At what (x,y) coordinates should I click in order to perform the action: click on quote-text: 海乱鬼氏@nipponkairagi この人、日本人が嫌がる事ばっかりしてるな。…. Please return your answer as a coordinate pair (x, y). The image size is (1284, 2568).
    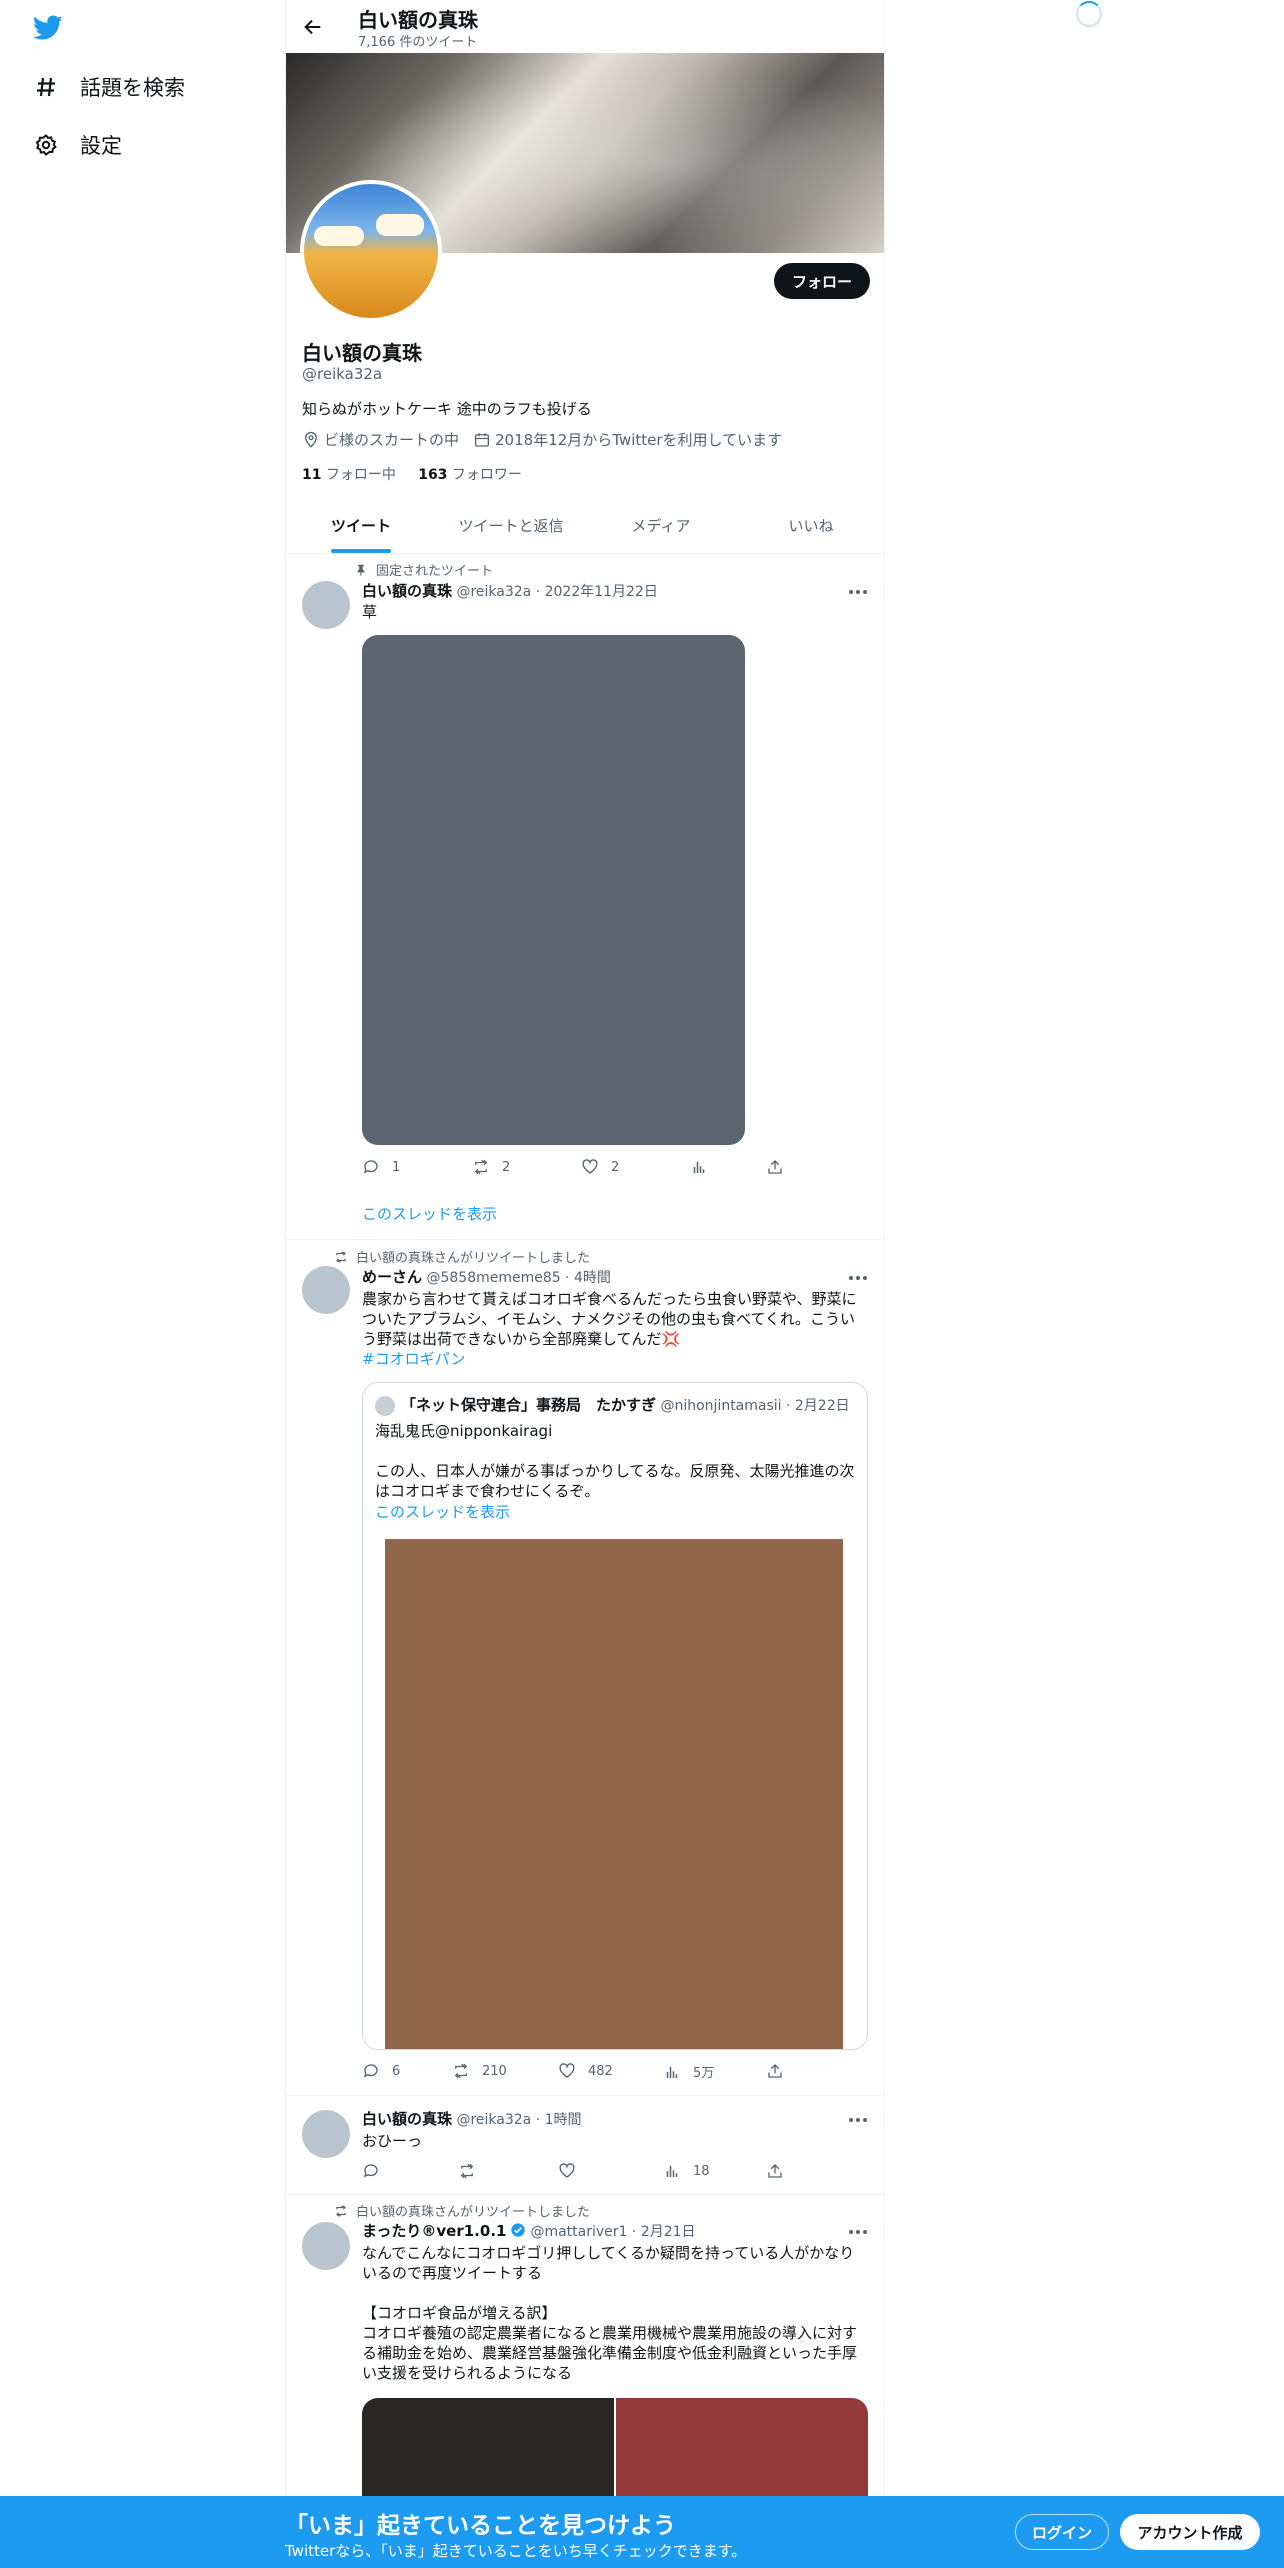
    Looking at the image, I should click on (615, 1461).